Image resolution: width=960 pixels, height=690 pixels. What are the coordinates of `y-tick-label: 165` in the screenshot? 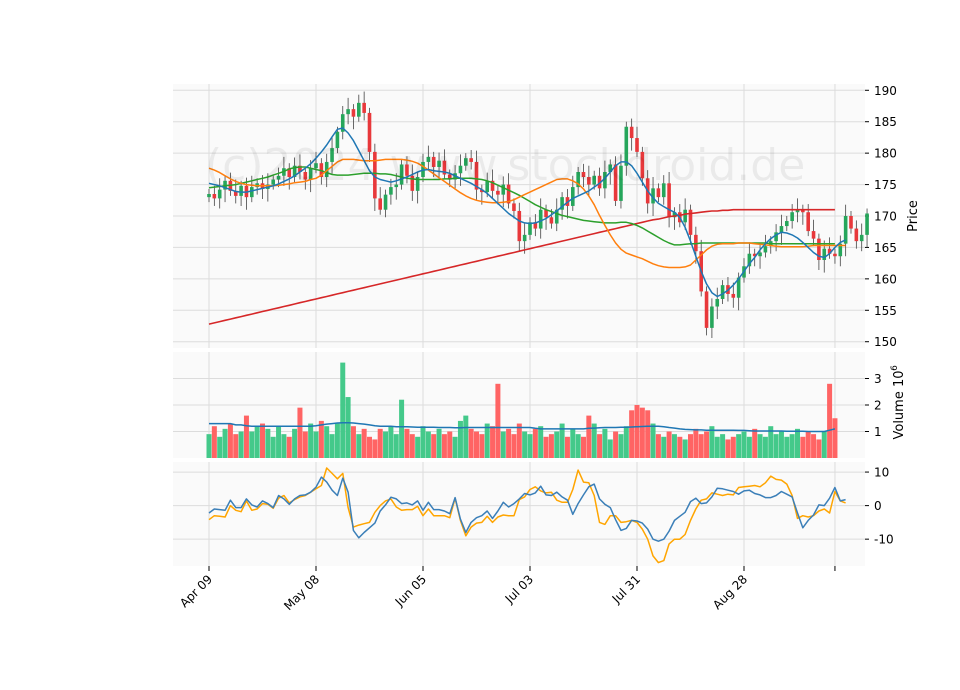 It's located at (885, 248).